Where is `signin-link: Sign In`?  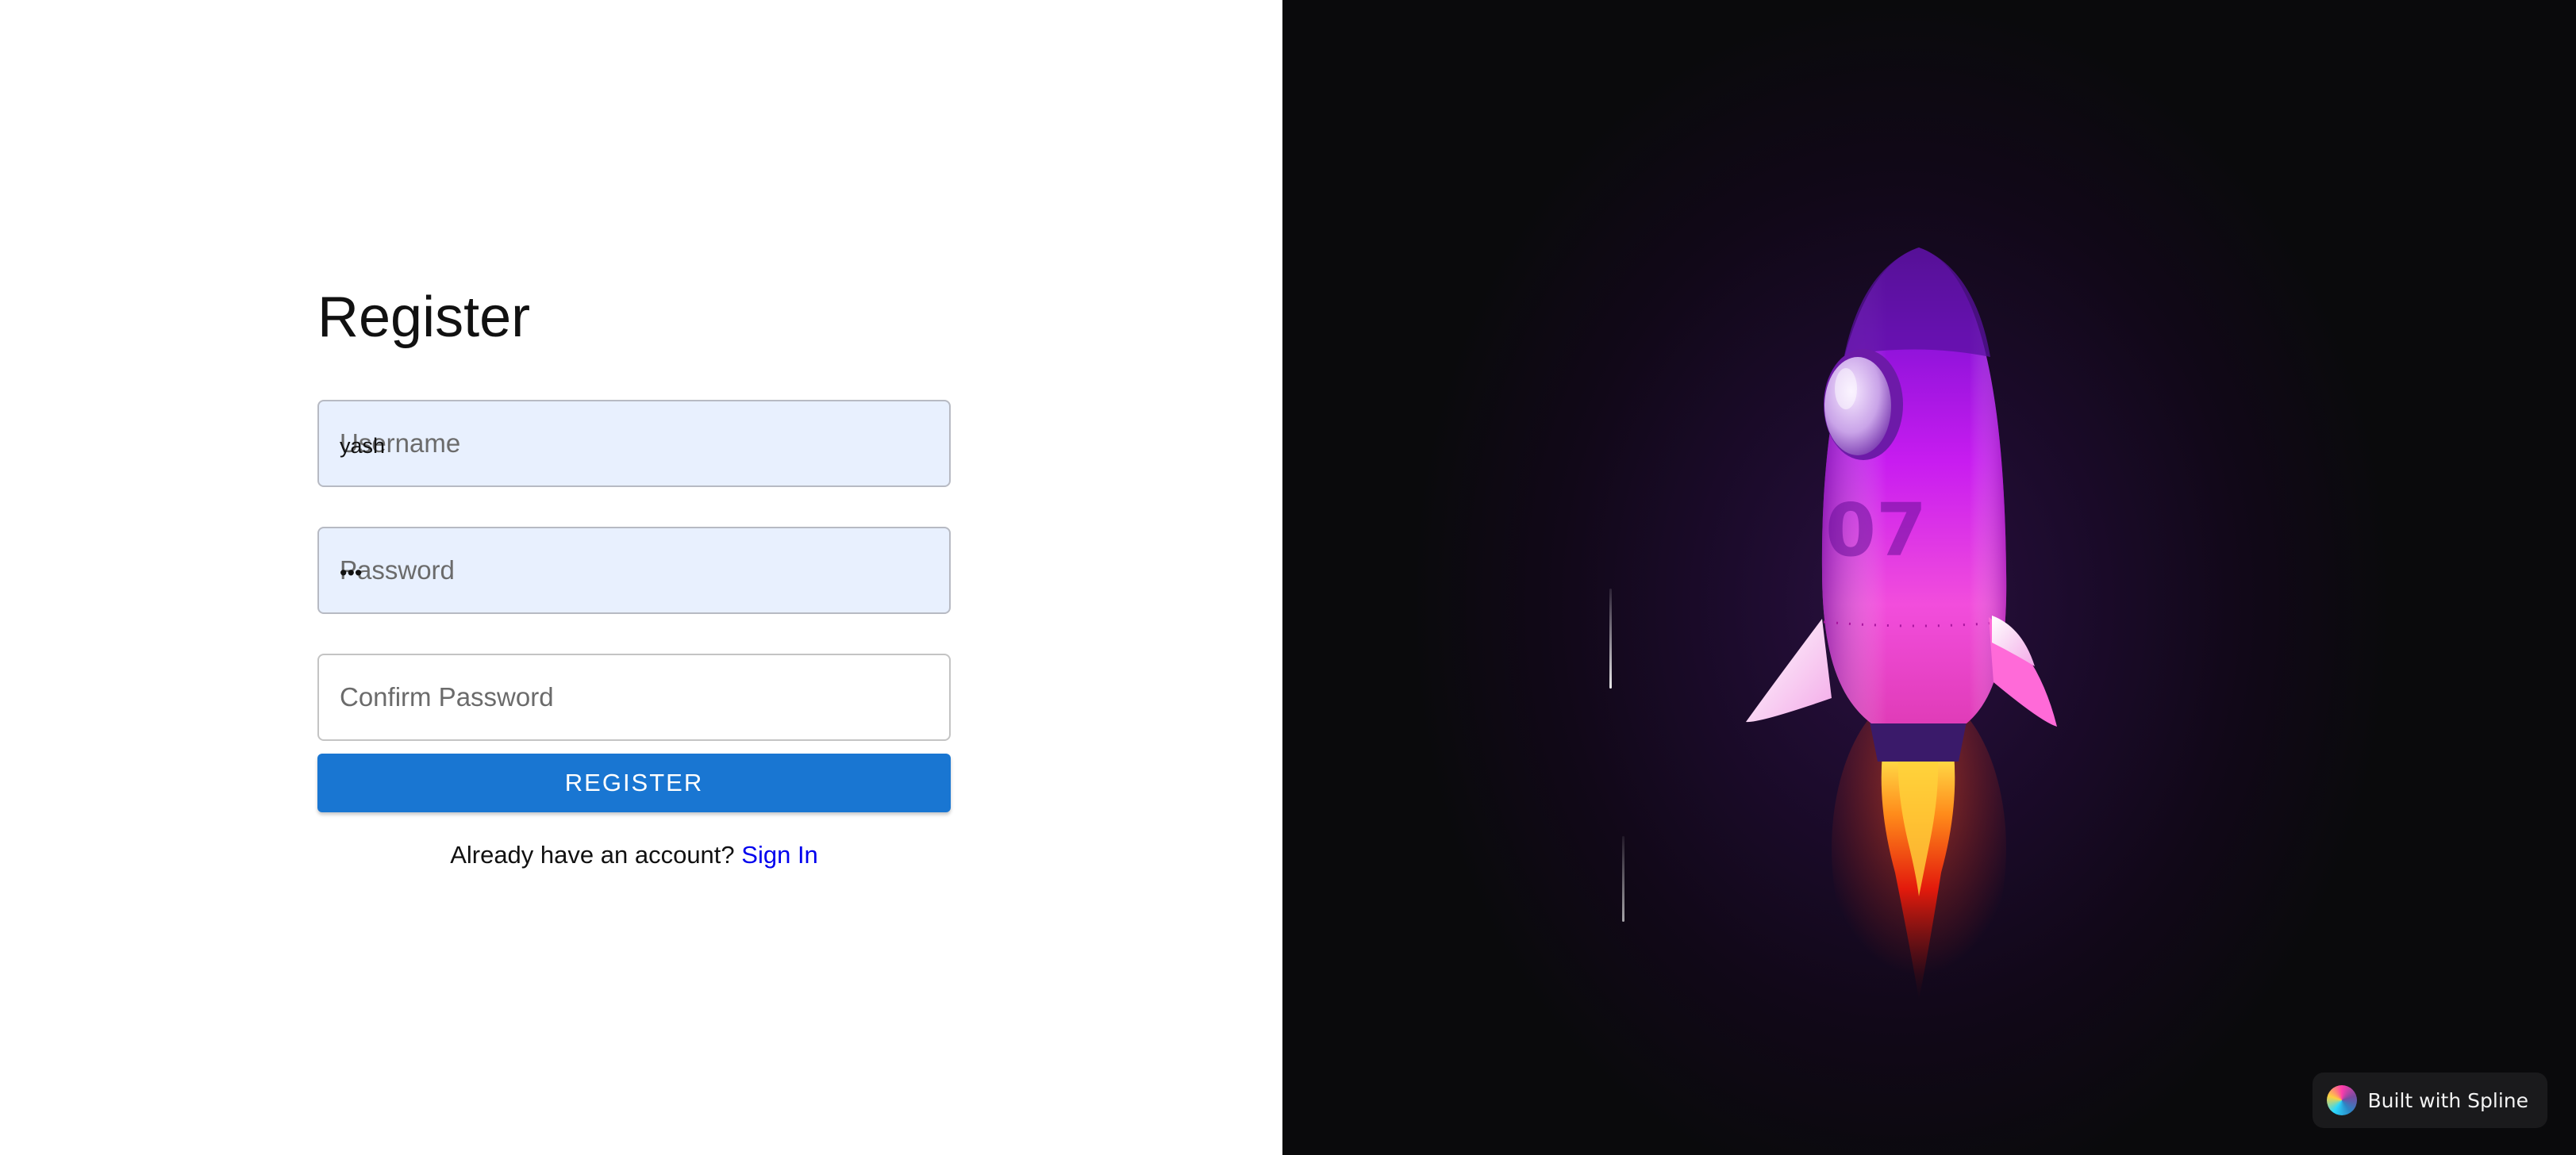
signin-link: Sign In is located at coordinates (779, 855).